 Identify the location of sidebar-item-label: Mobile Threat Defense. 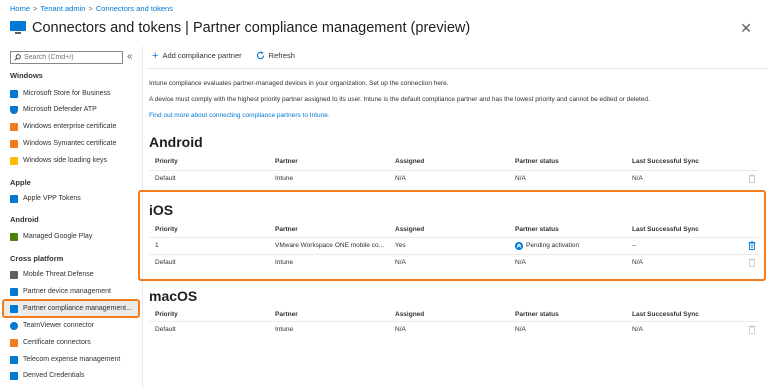
(58, 274).